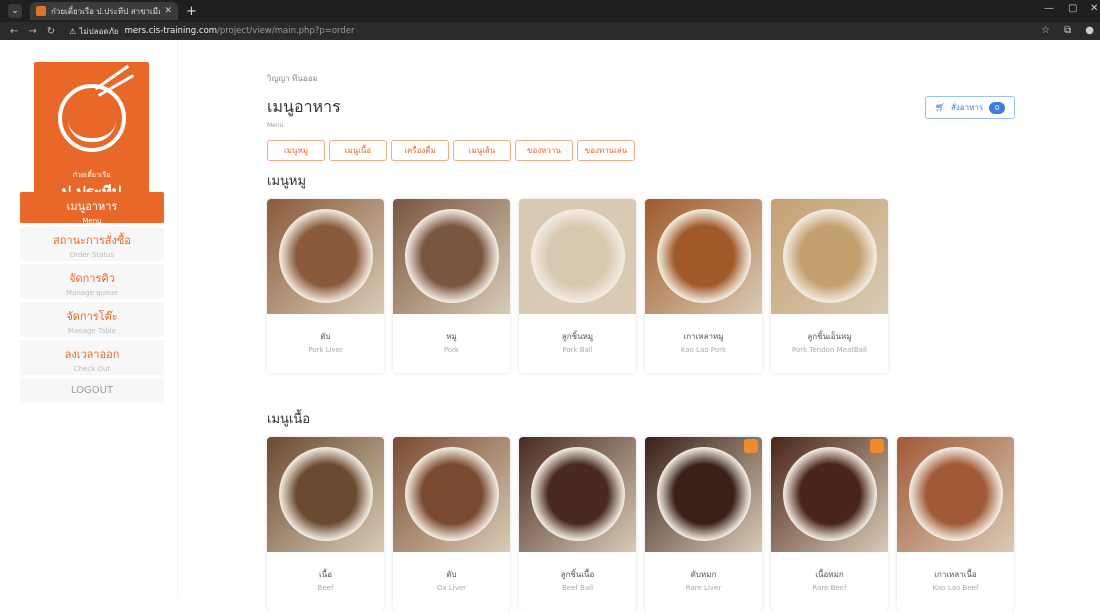  Describe the element at coordinates (451, 336) in the screenshot. I see `menu-item-name: หมู` at that location.